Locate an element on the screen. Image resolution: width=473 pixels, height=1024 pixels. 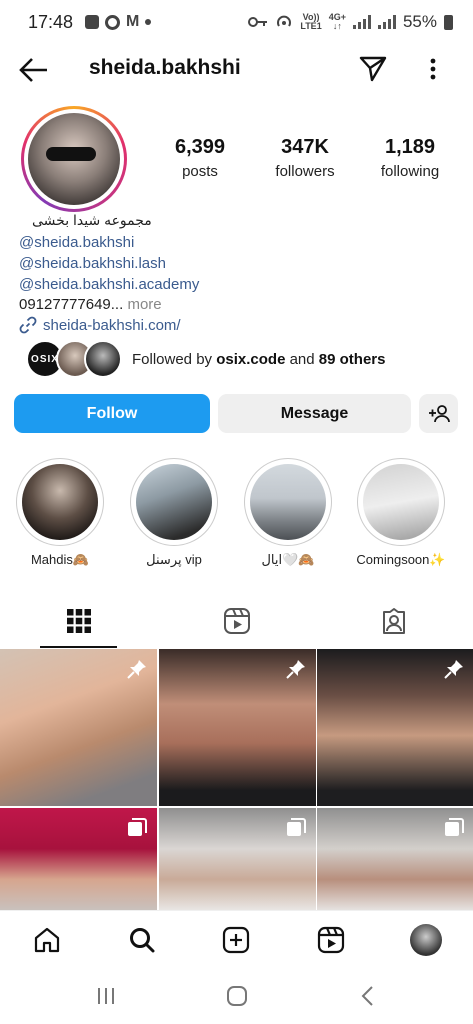
bio-mention-academy: @sheida.bakhshi.academy is located at coordinates (109, 284).